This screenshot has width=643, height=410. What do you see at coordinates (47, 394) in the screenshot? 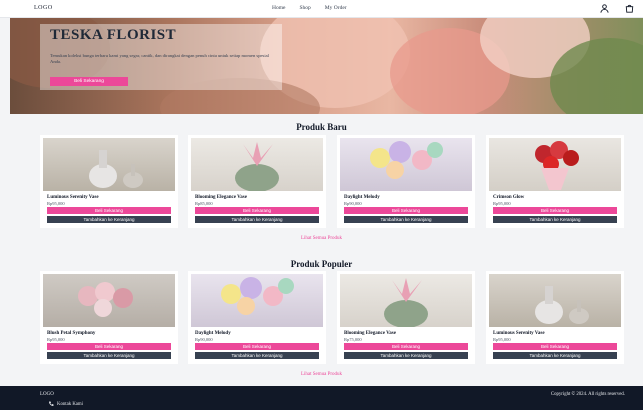
I see `footer-logo: LOGO` at bounding box center [47, 394].